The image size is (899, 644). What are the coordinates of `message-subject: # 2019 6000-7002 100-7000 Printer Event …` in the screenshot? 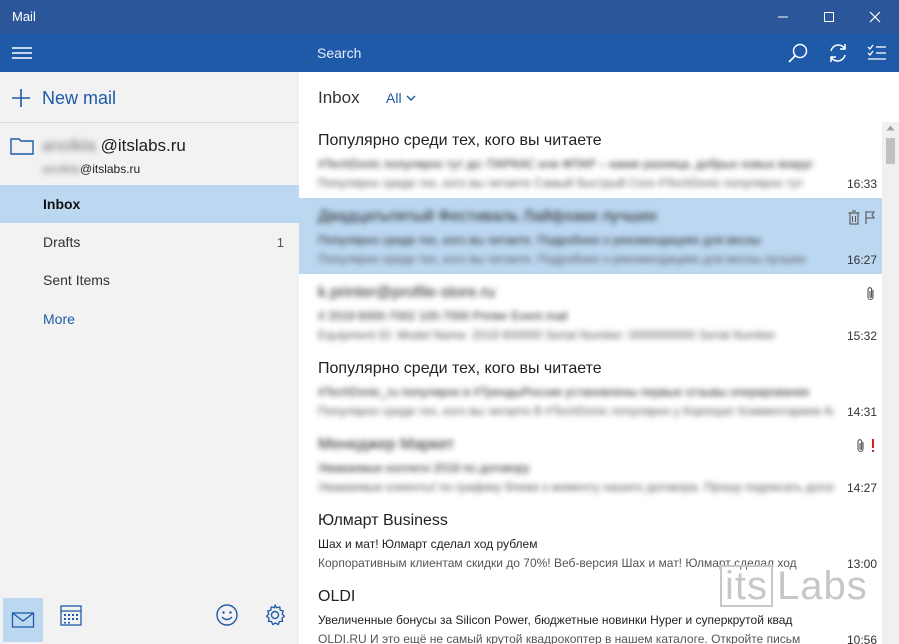 It's located at (443, 316).